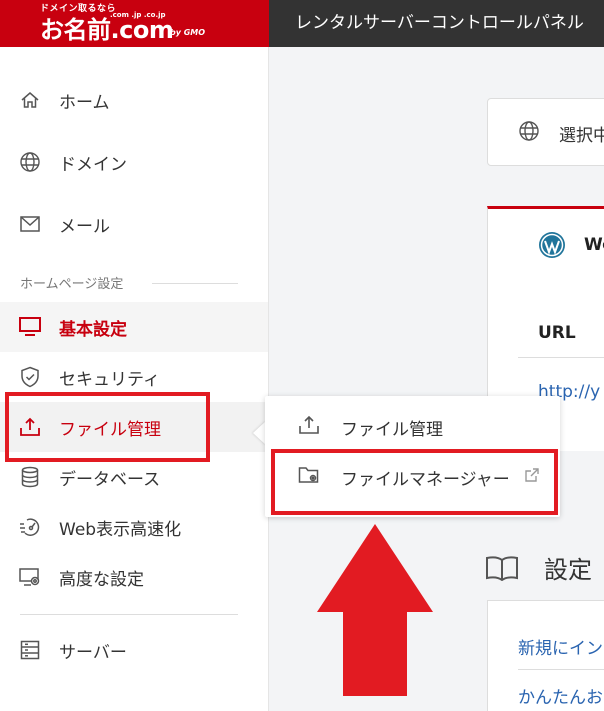 The height and width of the screenshot is (711, 604). What do you see at coordinates (30, 327) in the screenshot?
I see `monitor-icon` at bounding box center [30, 327].